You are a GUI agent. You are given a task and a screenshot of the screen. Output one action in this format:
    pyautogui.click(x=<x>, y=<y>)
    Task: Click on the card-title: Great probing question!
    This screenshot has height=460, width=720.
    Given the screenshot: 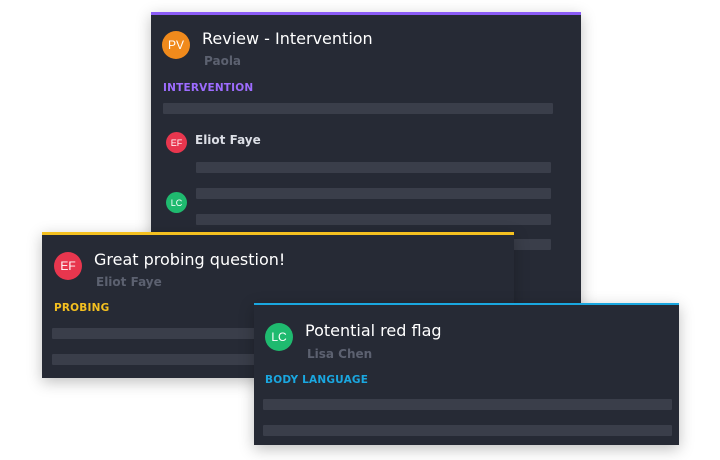 What is the action you would take?
    pyautogui.click(x=190, y=259)
    